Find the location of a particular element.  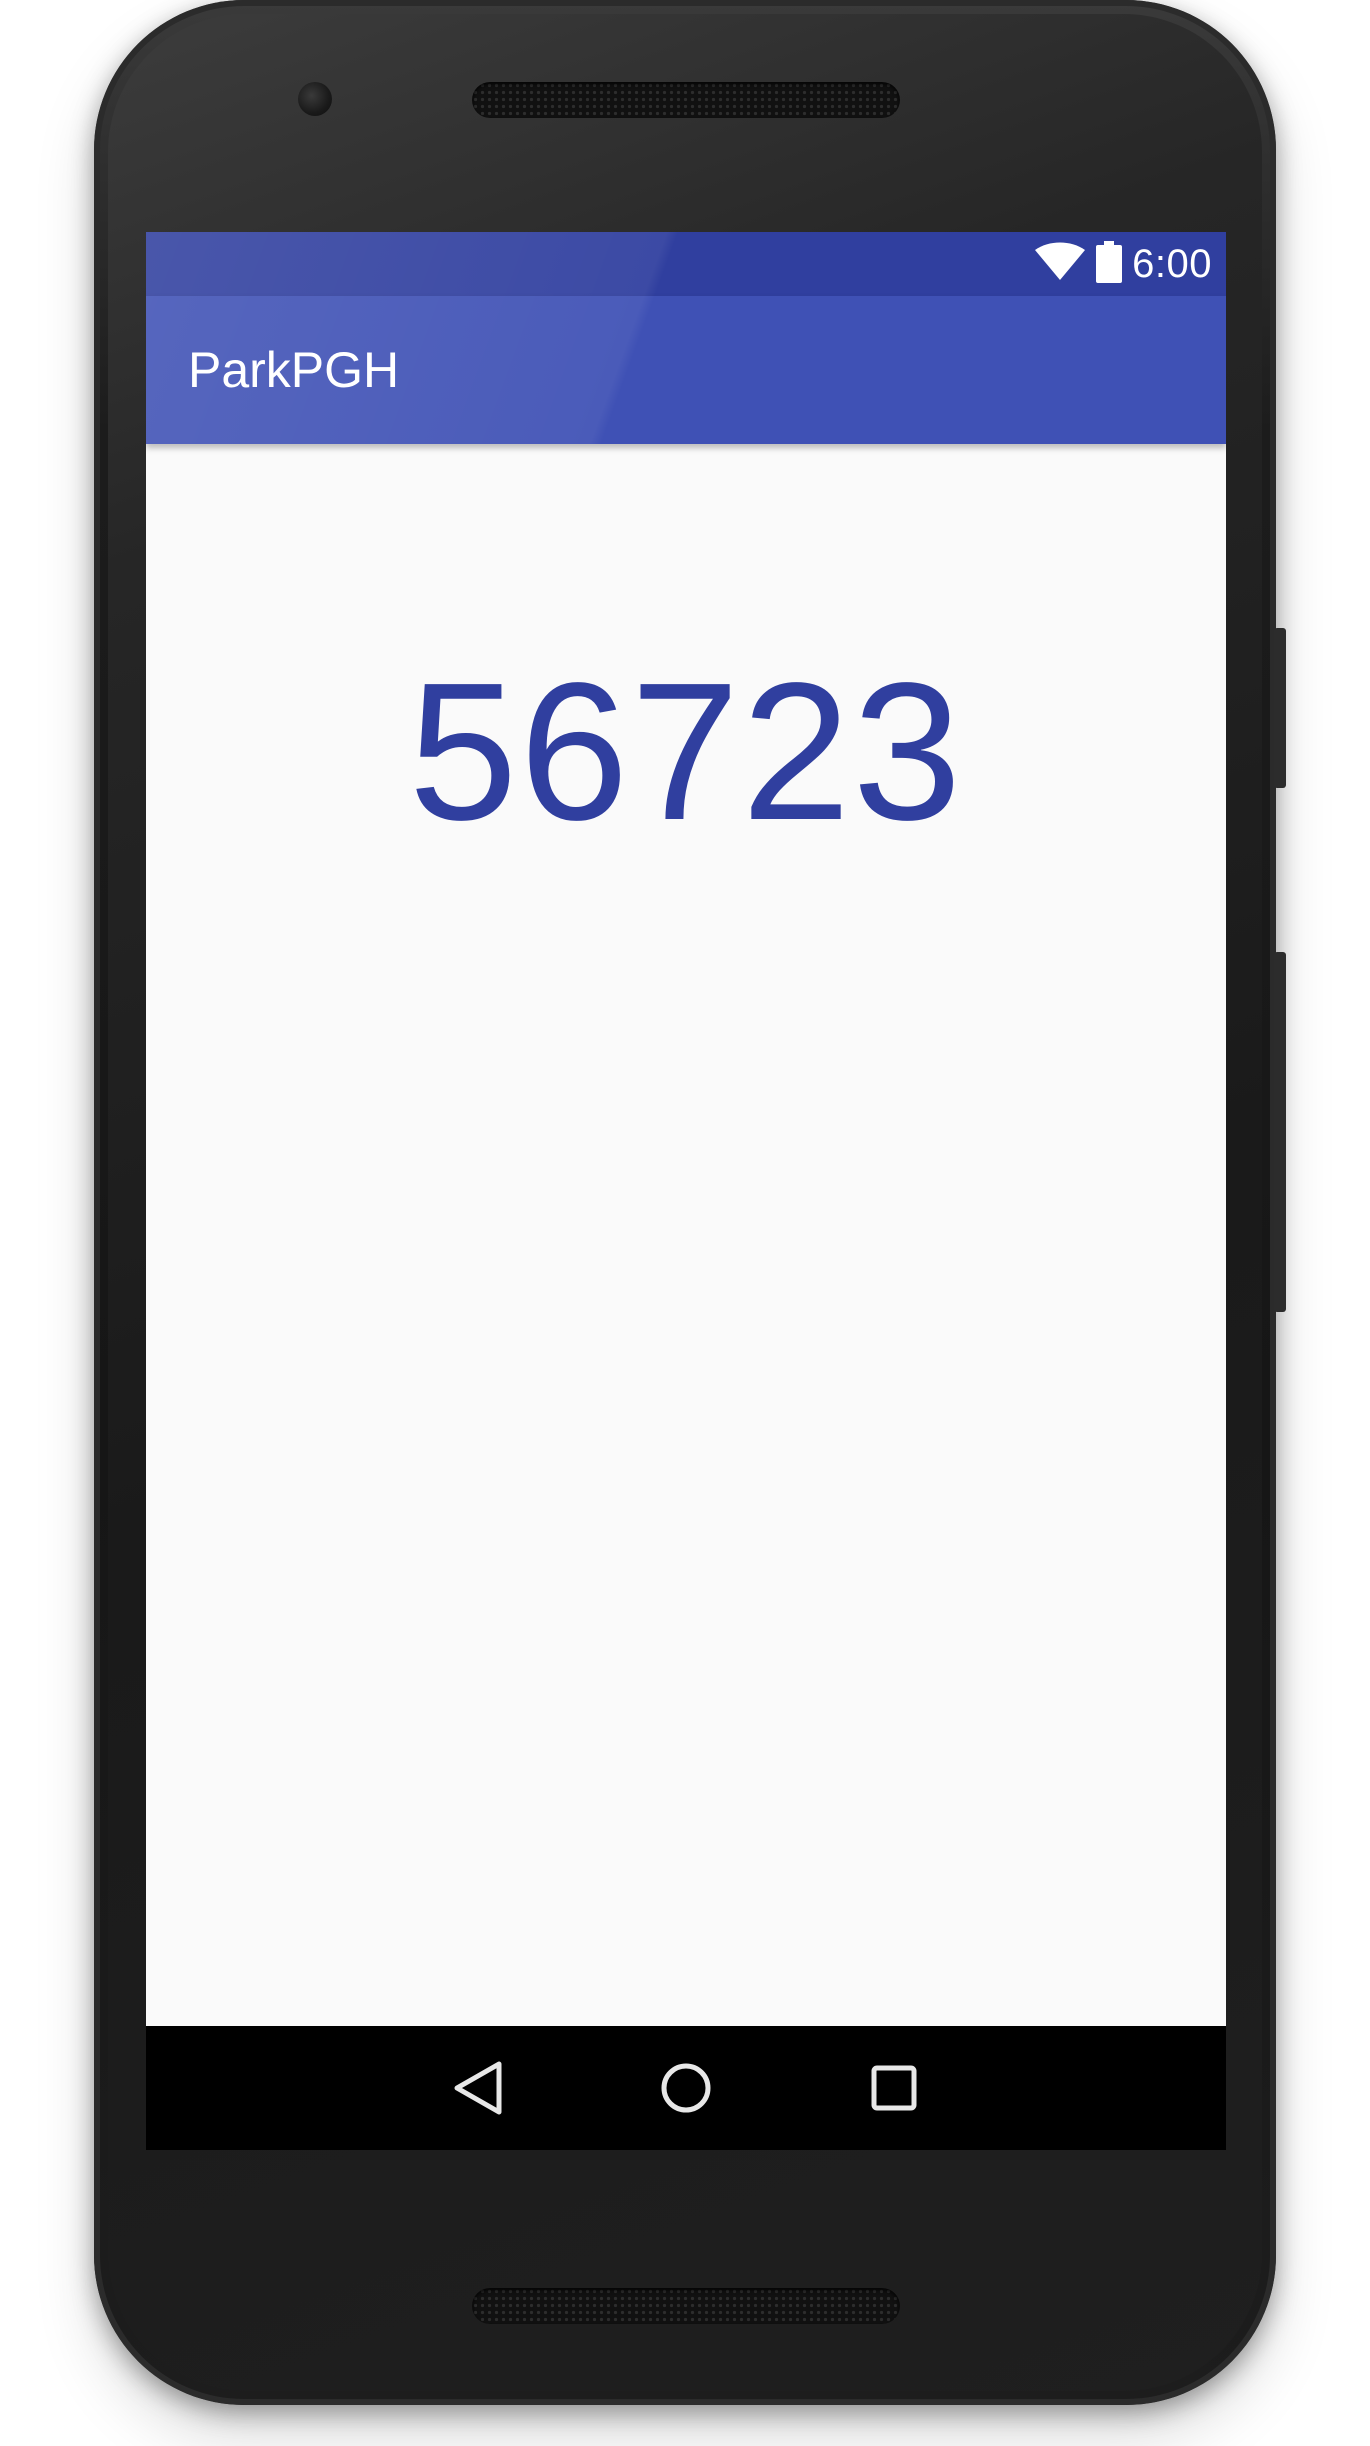

status-bar: 6:00 is located at coordinates (686, 264).